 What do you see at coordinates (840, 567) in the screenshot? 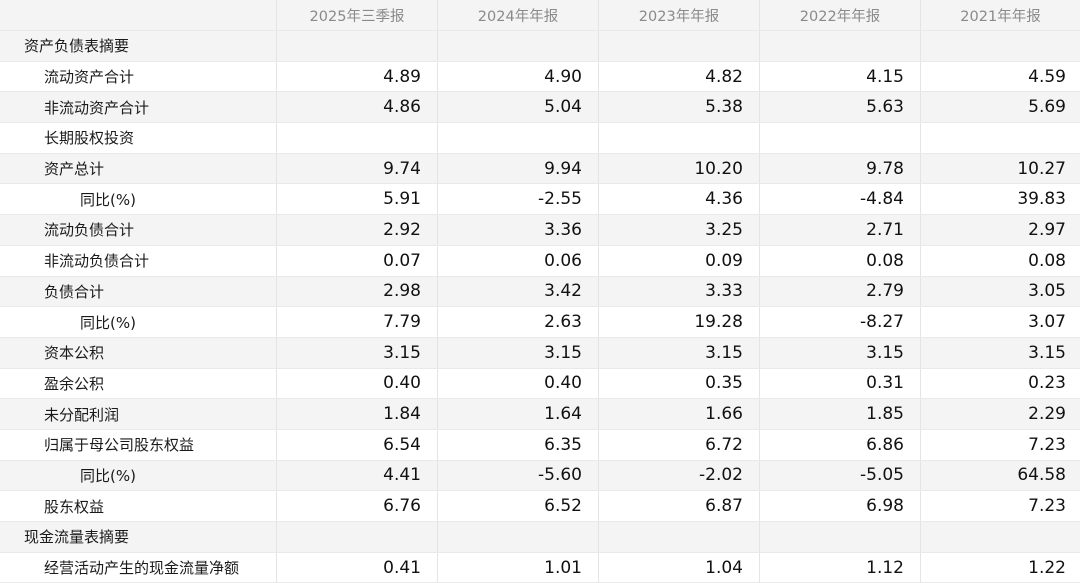
I see `value-cell: 1.12` at bounding box center [840, 567].